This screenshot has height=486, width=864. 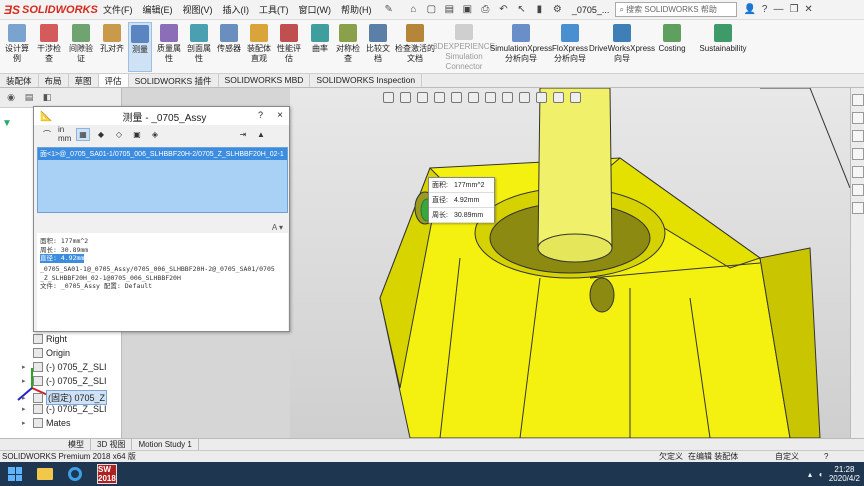 I want to click on design-study-button: 设计算例, so click(x=17, y=47).